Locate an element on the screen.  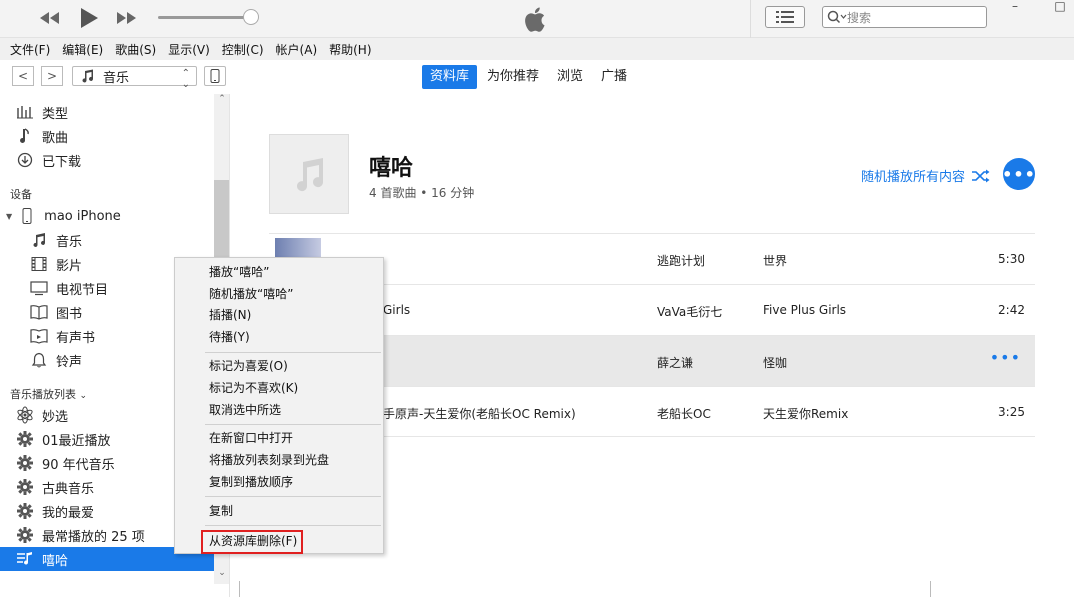
delete-highlight-box is located at coordinates (252, 542).